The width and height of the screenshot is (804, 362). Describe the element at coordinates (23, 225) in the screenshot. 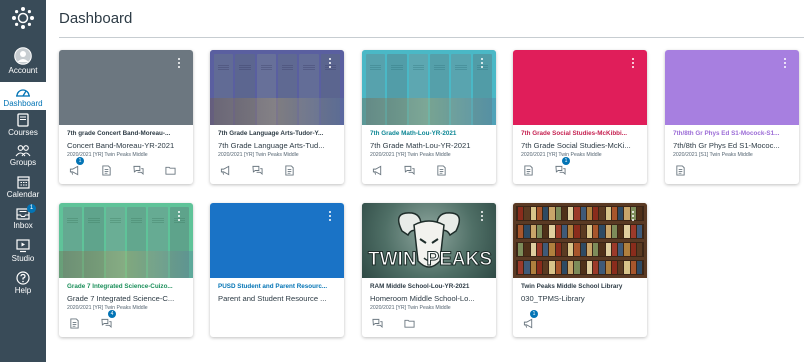

I see `nav-label: Inbox` at that location.